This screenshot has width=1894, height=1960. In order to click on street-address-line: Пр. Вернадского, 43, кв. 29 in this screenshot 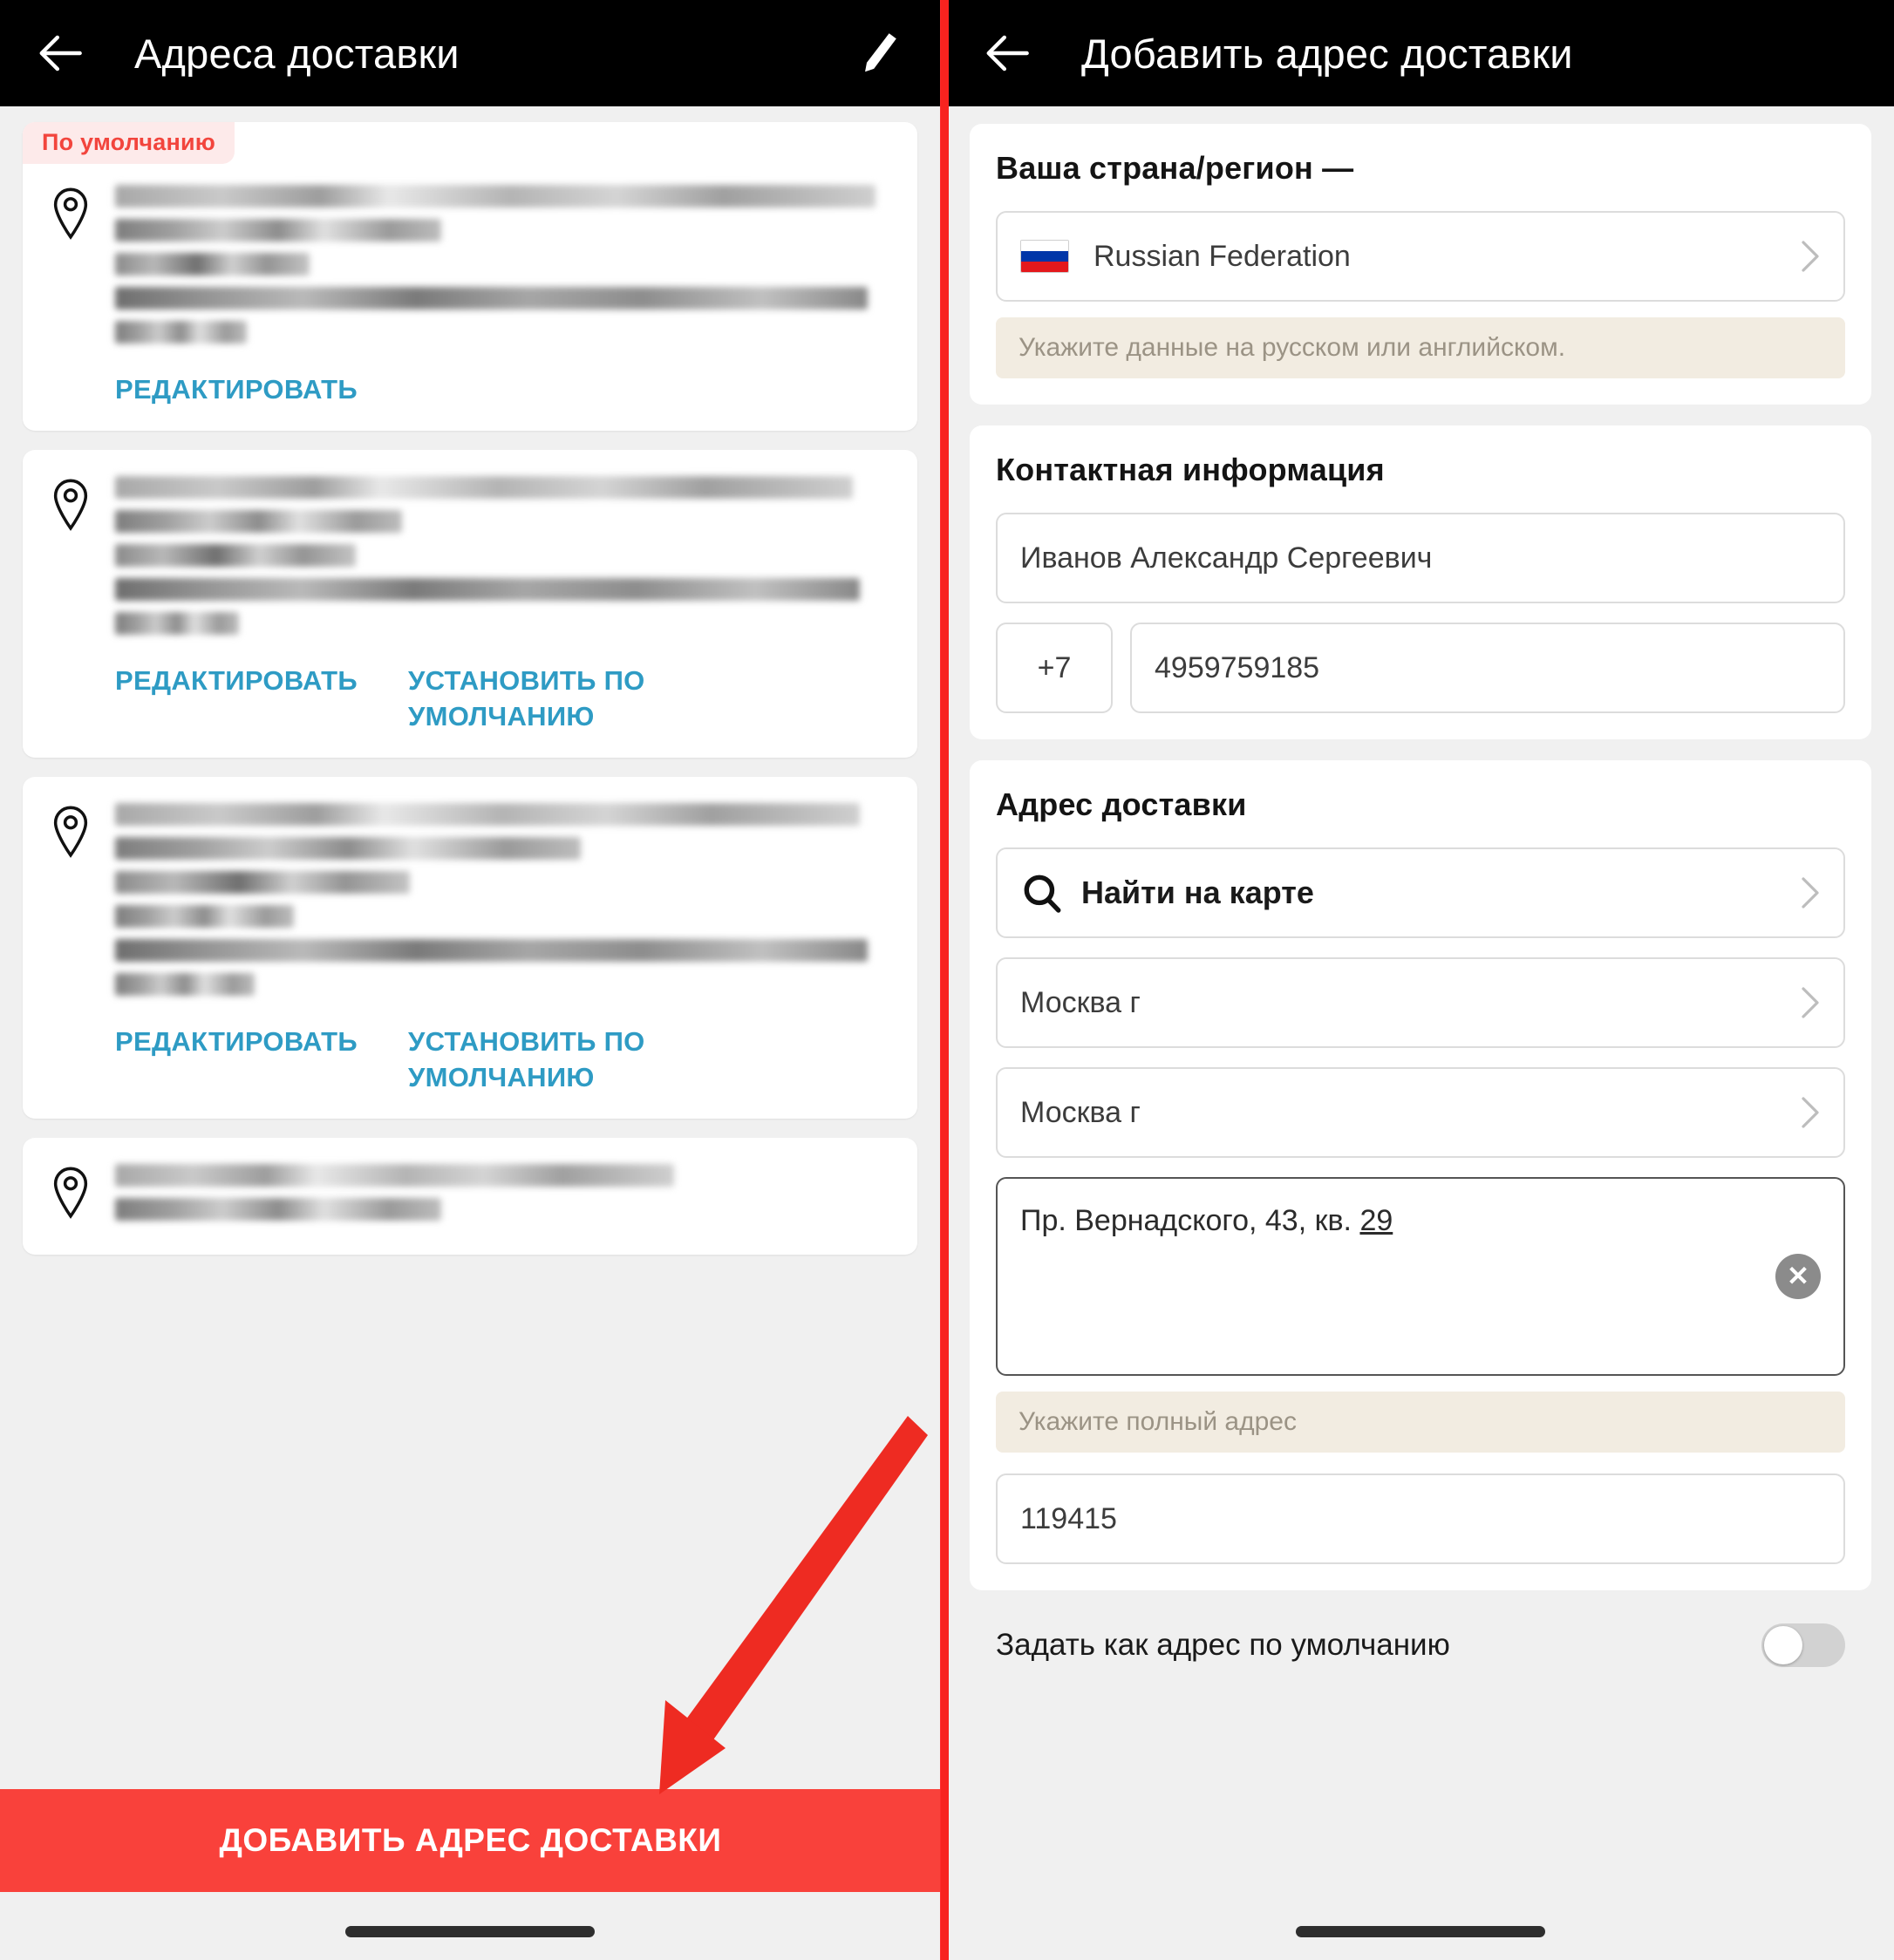, I will do `click(1388, 1220)`.